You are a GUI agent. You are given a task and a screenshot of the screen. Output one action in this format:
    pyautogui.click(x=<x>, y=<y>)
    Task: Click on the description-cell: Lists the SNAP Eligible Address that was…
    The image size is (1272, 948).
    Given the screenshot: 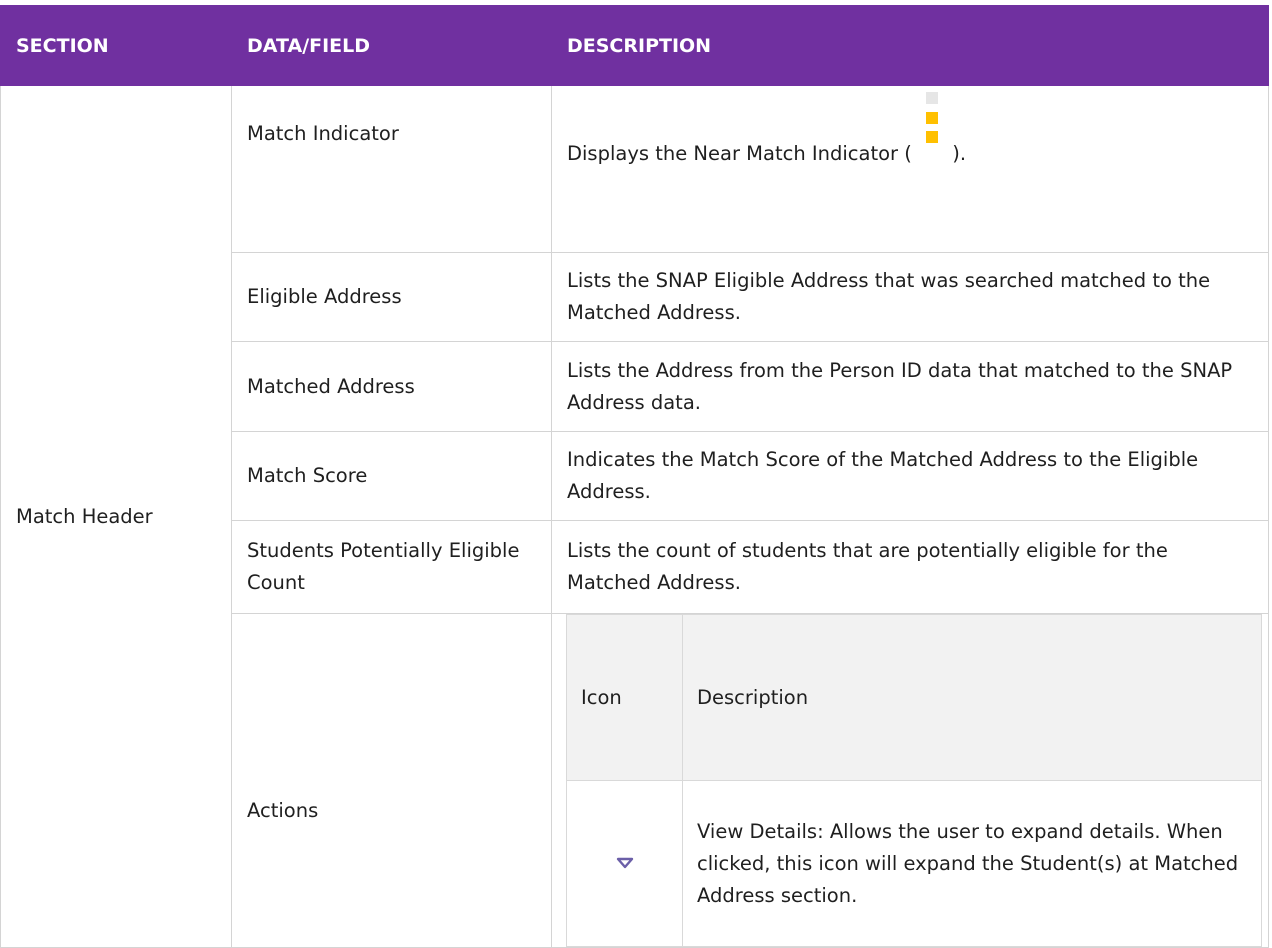 What is the action you would take?
    pyautogui.click(x=910, y=297)
    